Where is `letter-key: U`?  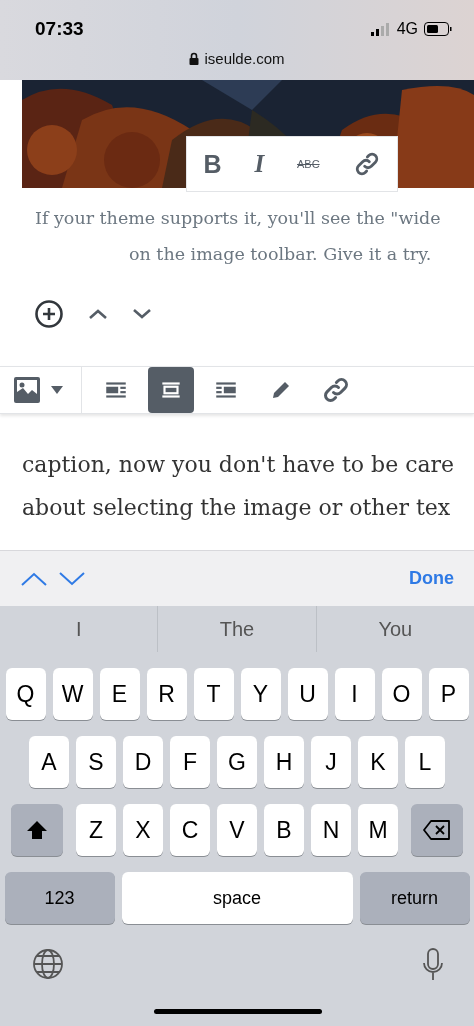
letter-key: U is located at coordinates (307, 694).